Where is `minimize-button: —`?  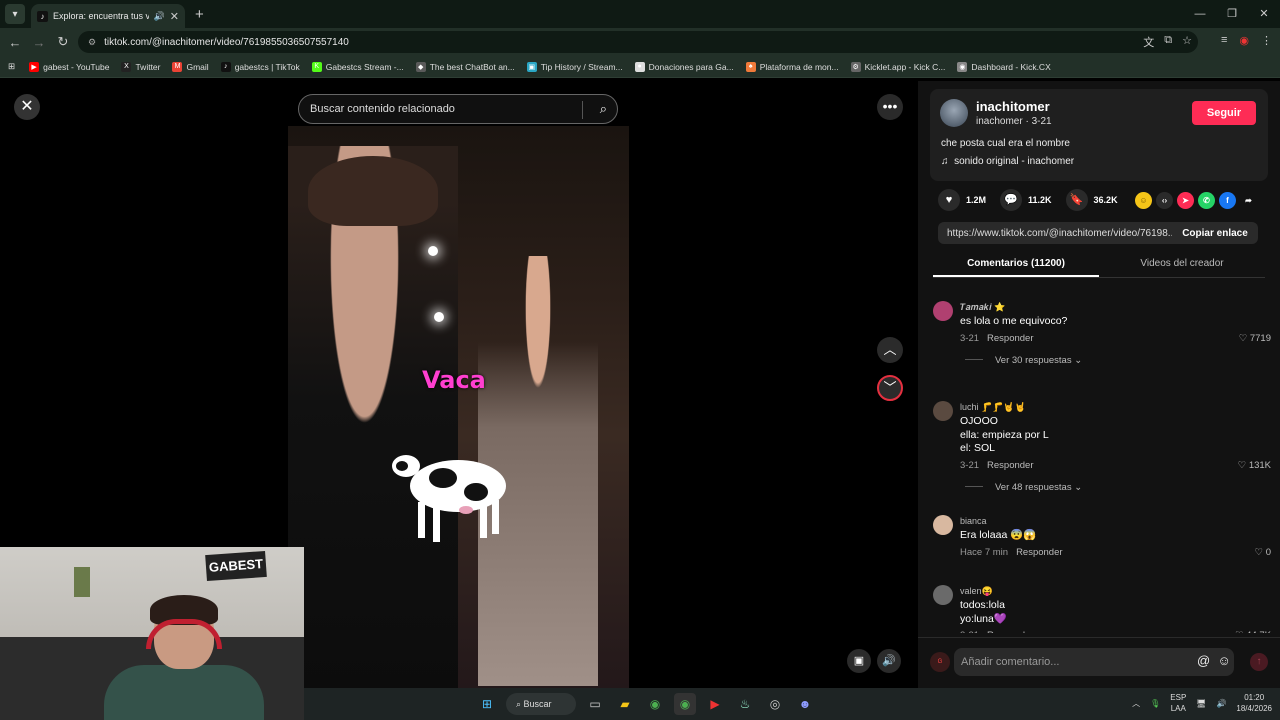
minimize-button: — is located at coordinates (1200, 14).